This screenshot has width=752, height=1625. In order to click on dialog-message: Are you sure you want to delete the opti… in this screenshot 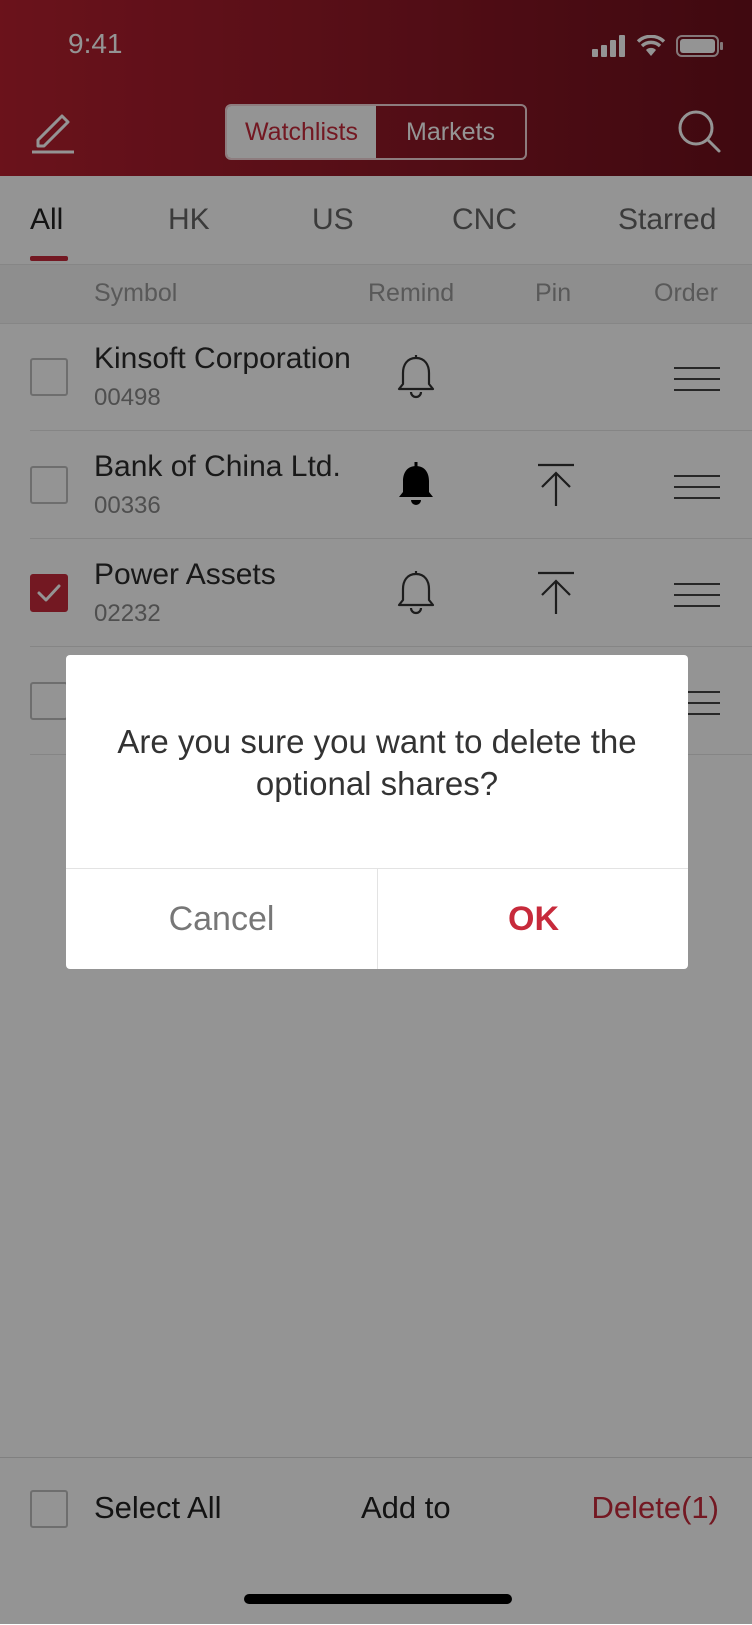, I will do `click(377, 762)`.